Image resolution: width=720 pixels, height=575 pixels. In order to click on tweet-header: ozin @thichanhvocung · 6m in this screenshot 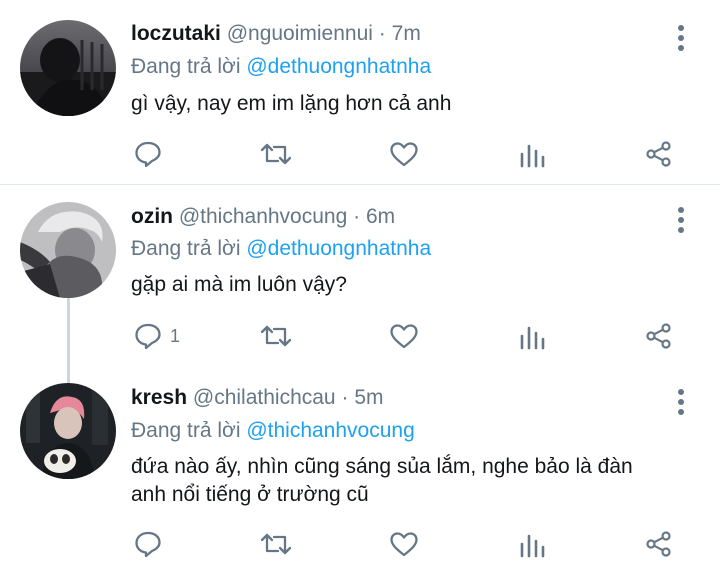, I will do `click(263, 217)`.